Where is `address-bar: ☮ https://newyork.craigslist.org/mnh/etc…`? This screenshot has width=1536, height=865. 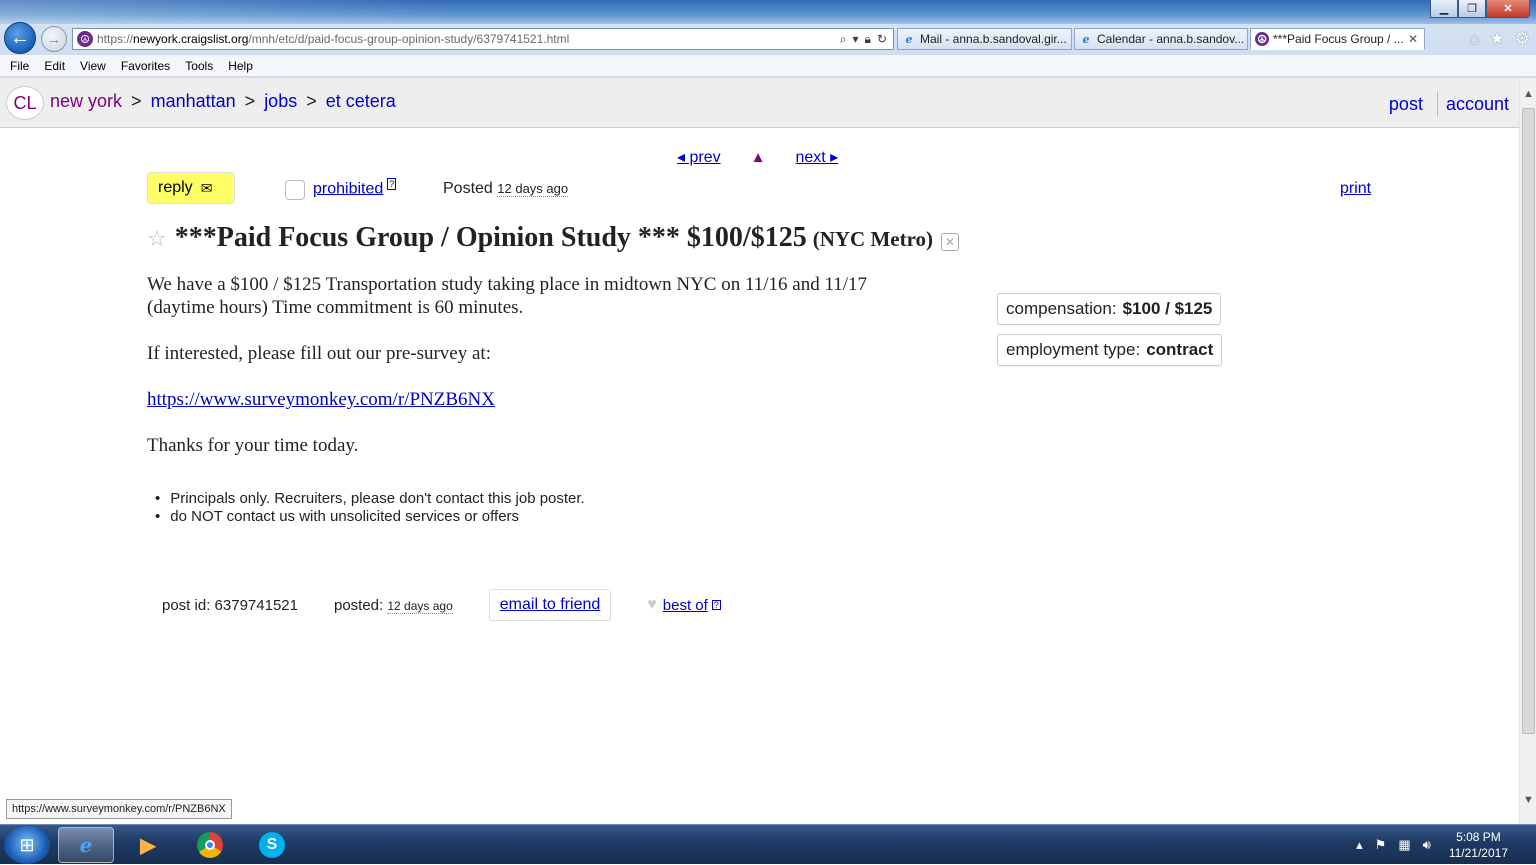 address-bar: ☮ https://newyork.craigslist.org/mnh/etc… is located at coordinates (483, 39).